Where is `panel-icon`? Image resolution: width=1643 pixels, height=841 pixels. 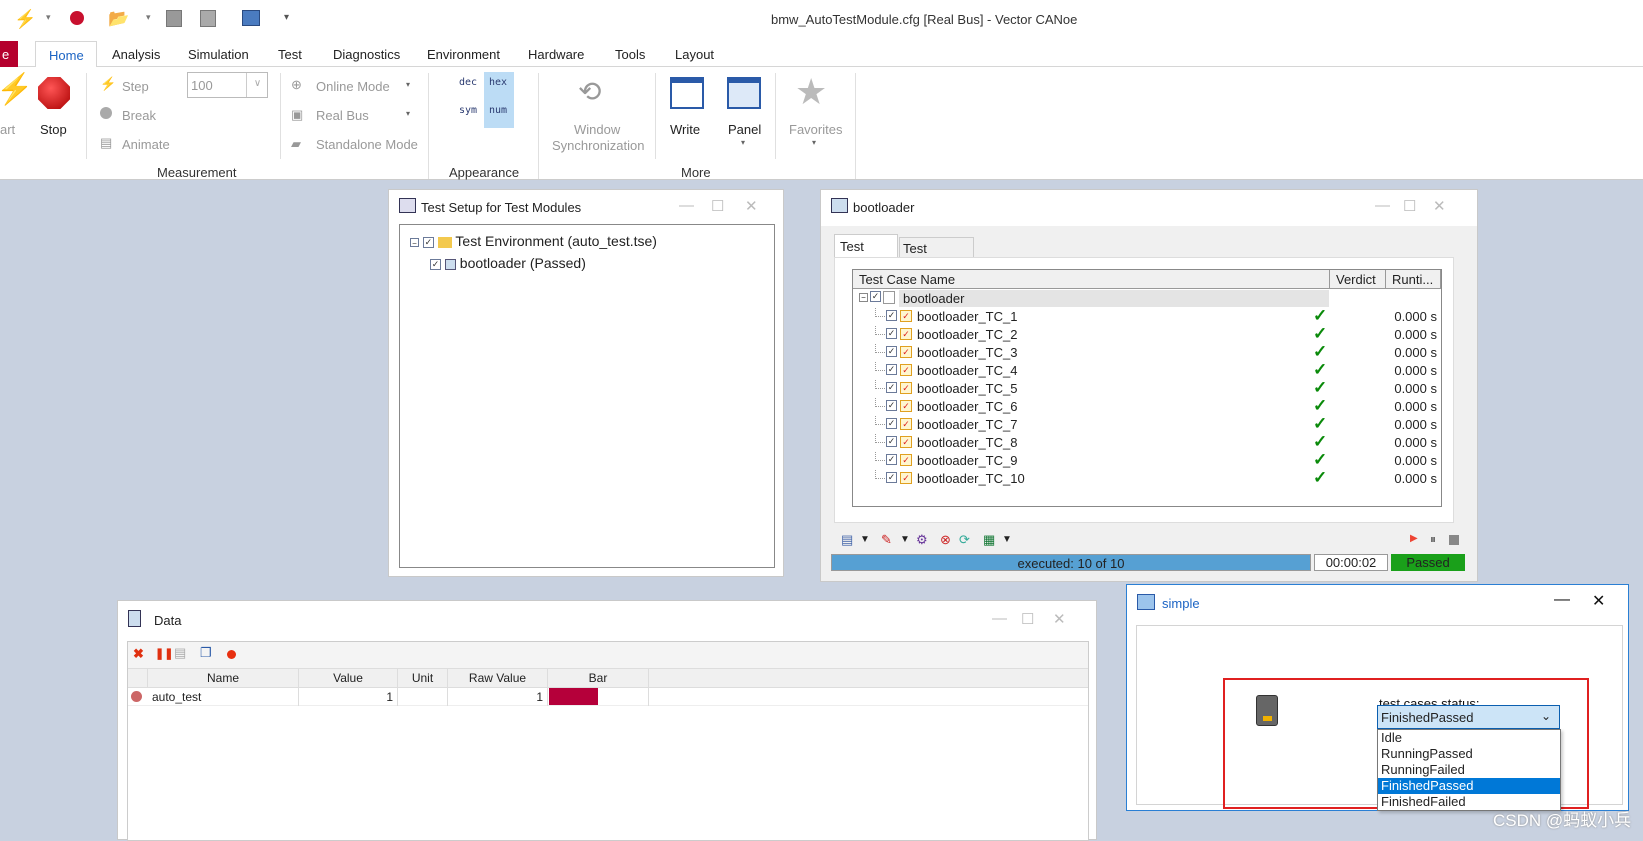 panel-icon is located at coordinates (744, 93).